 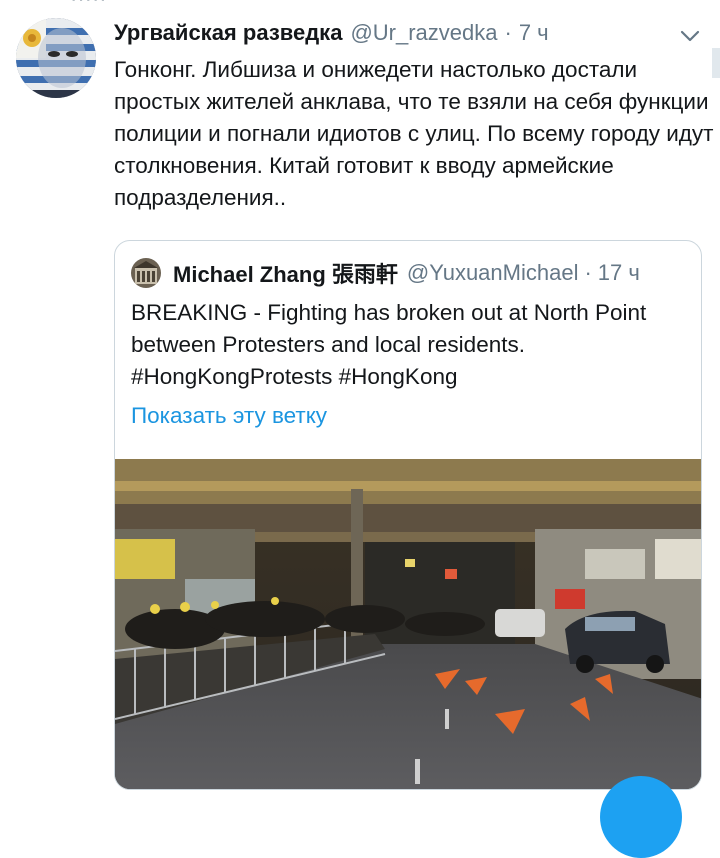 I want to click on show-thread-link: Показать эту ветку, so click(x=229, y=416).